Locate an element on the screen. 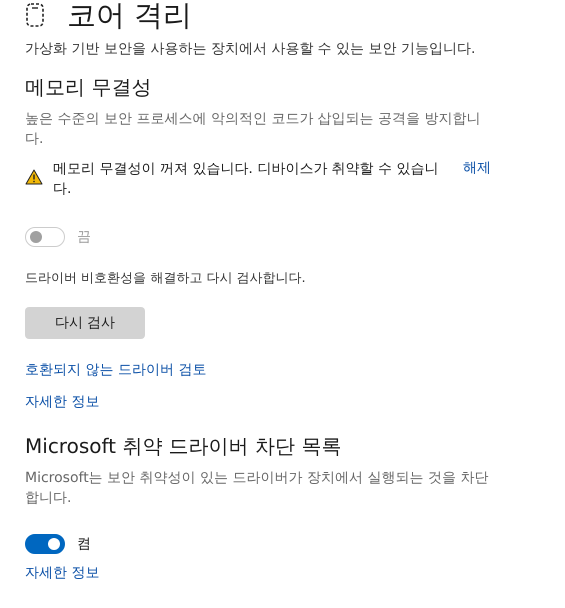 The width and height of the screenshot is (565, 608). info-link: 호환되지 않는 드라이버 검토 is located at coordinates (115, 370).